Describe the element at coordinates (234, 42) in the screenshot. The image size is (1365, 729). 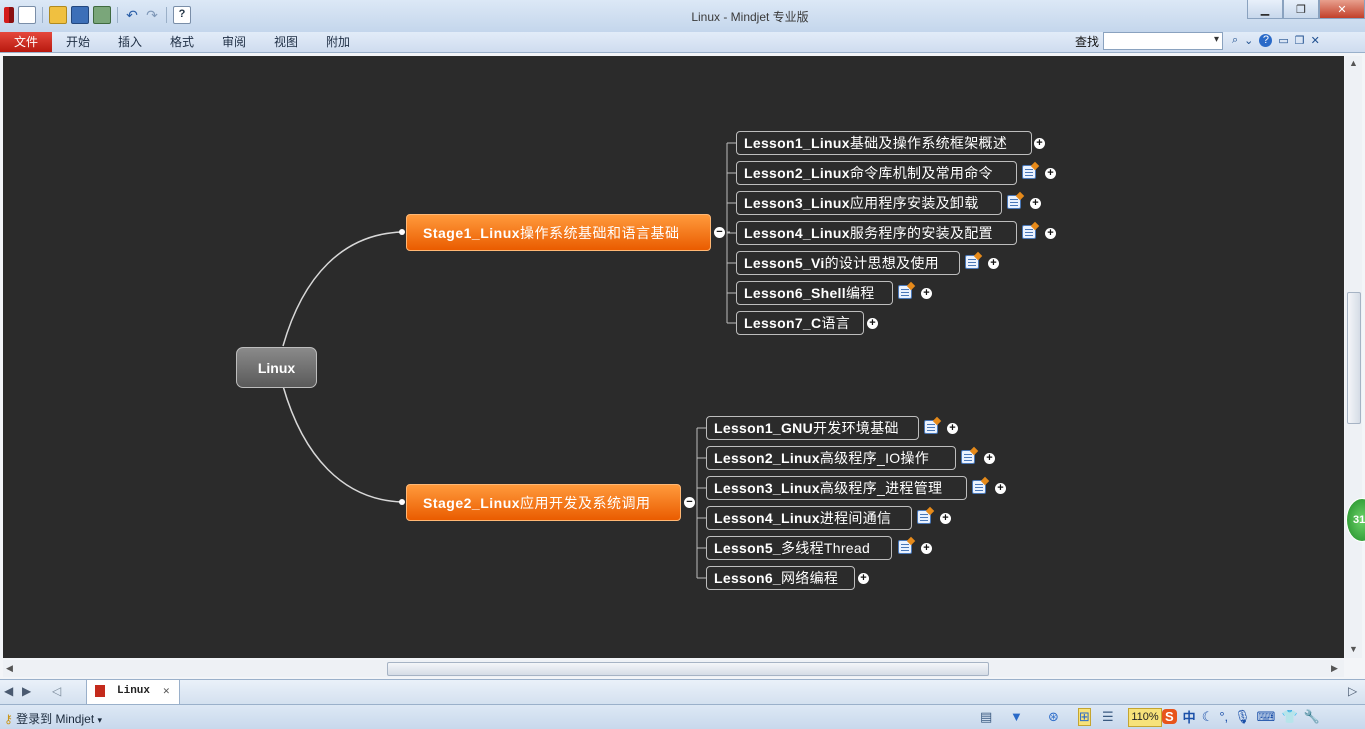
I see `tab-review: 审阅` at that location.